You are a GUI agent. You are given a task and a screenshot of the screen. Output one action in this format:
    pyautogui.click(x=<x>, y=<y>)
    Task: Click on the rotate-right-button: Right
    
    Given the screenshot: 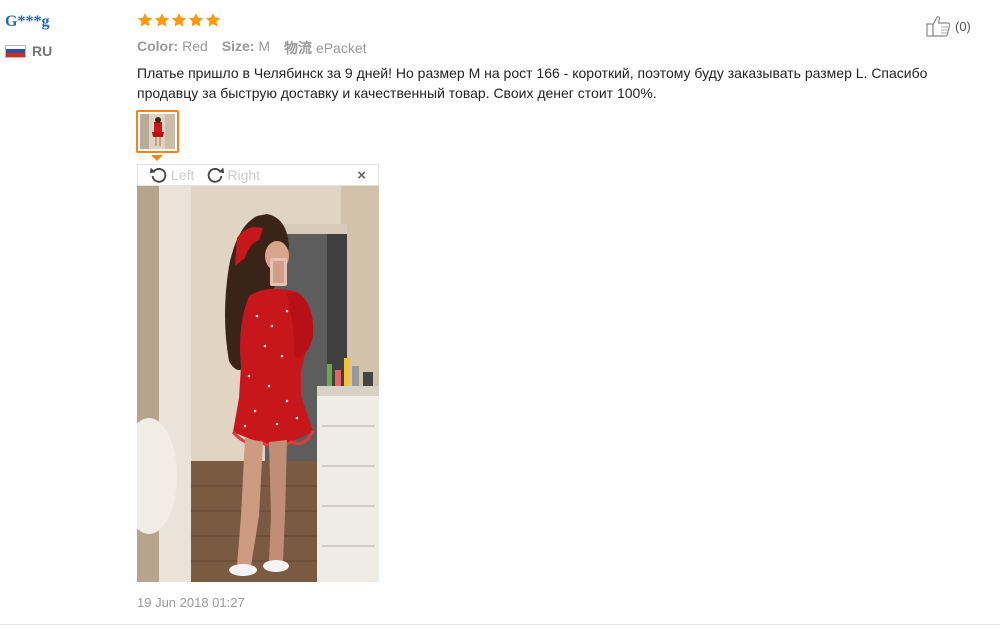 What is the action you would take?
    pyautogui.click(x=232, y=175)
    